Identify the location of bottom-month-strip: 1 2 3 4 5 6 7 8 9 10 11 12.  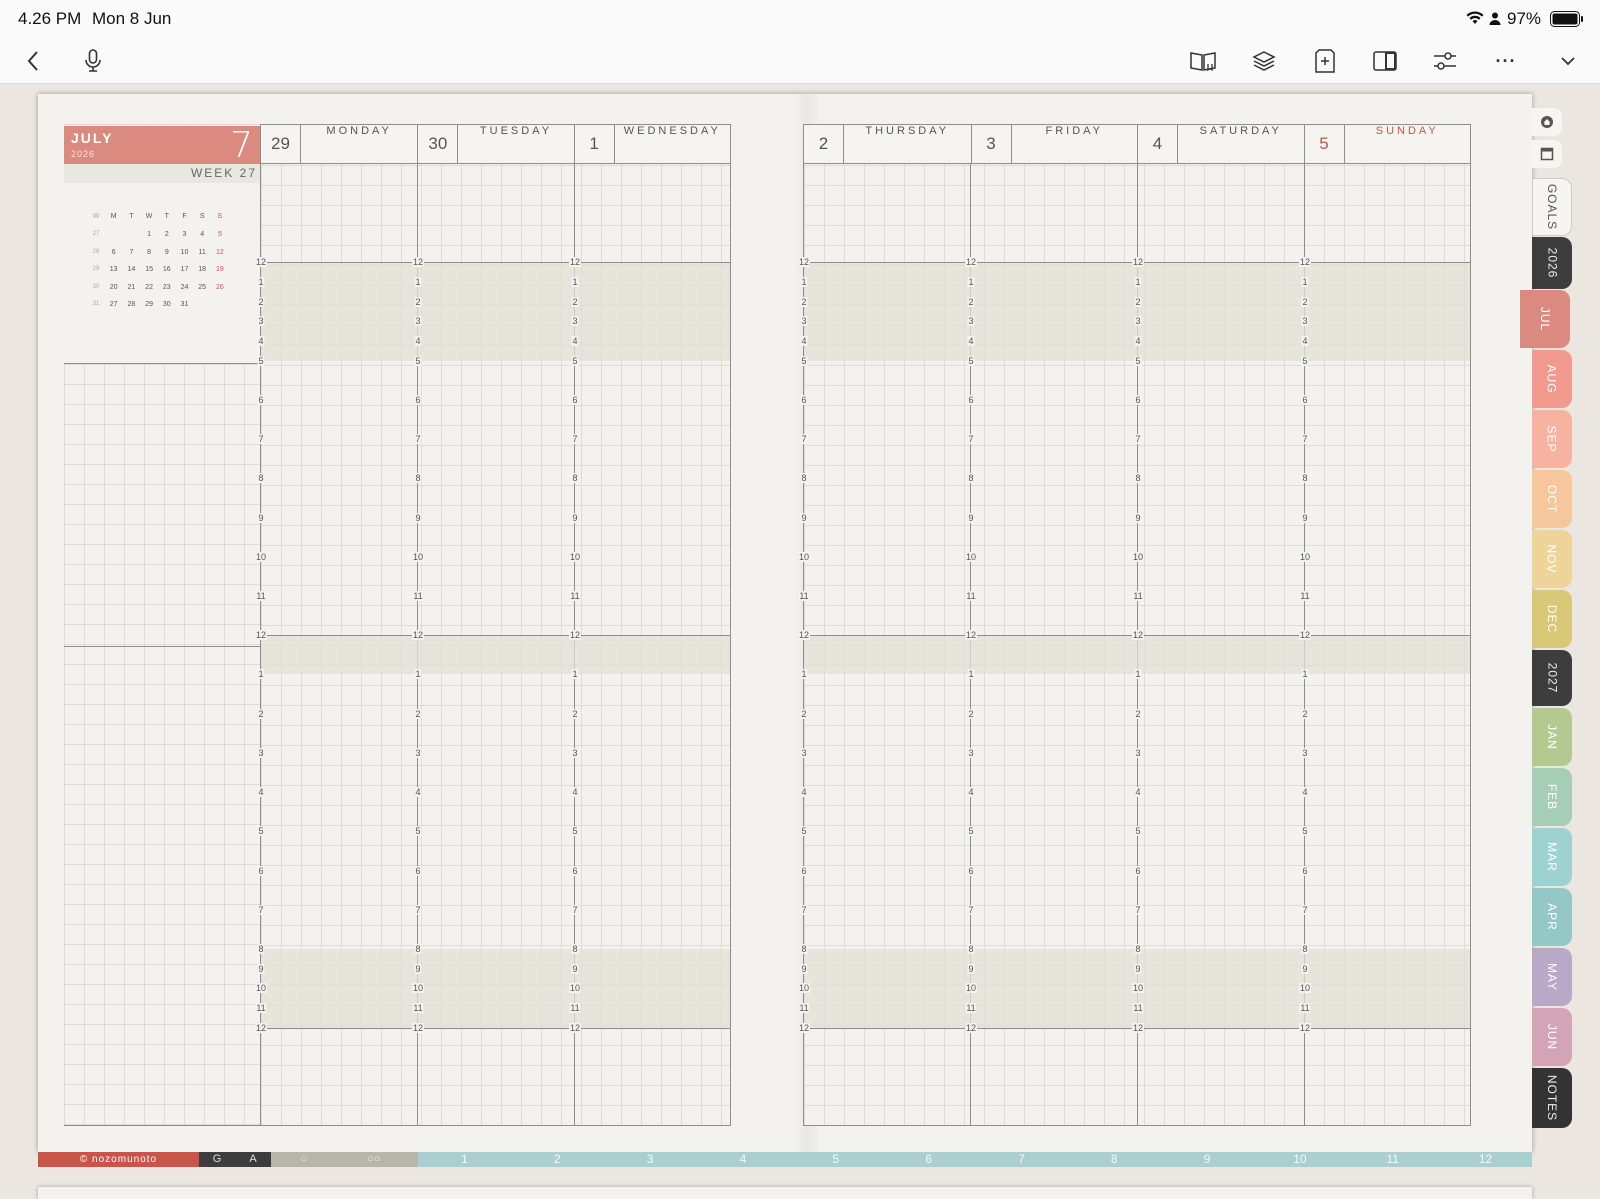
(975, 1159).